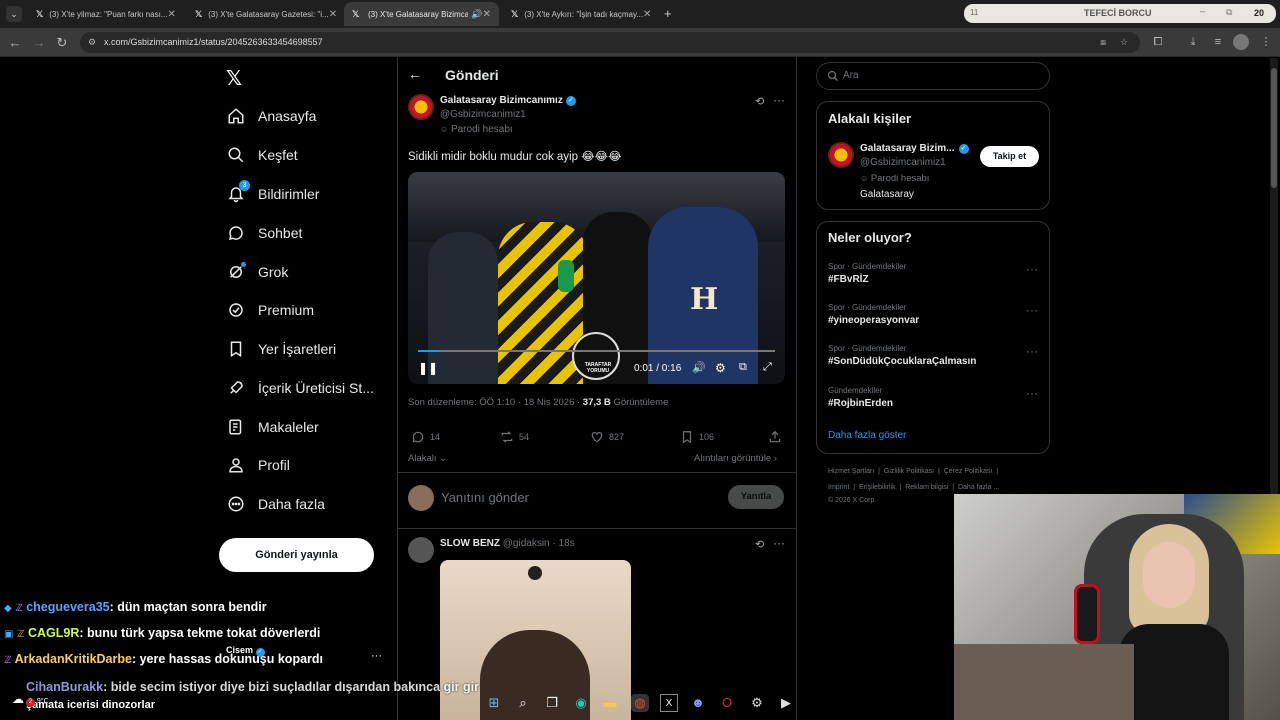 The height and width of the screenshot is (720, 1280). Describe the element at coordinates (968, 471) in the screenshot. I see `footer-link: Çerez Politikası` at that location.